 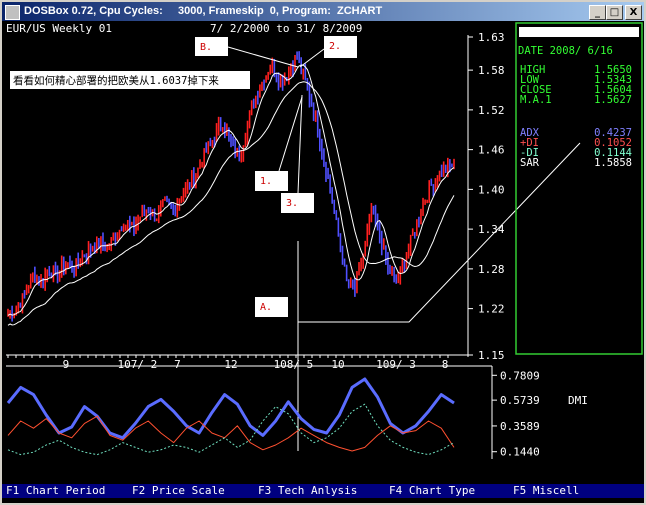 What do you see at coordinates (491, 37) in the screenshot?
I see `price-tick-label: 1.63` at bounding box center [491, 37].